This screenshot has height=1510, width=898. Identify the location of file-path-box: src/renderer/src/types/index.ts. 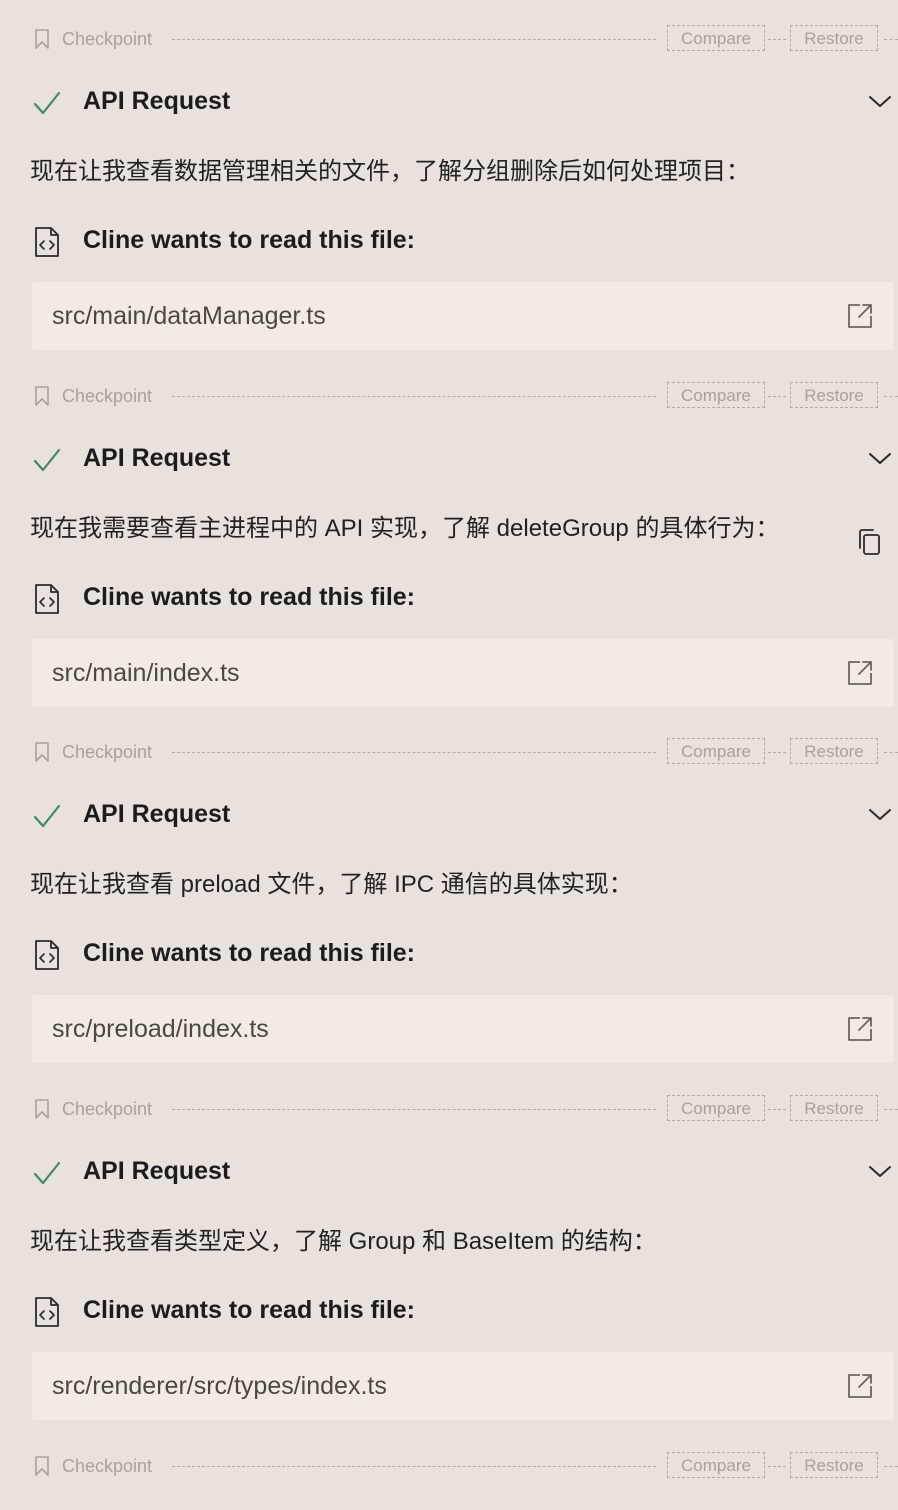
(463, 1386).